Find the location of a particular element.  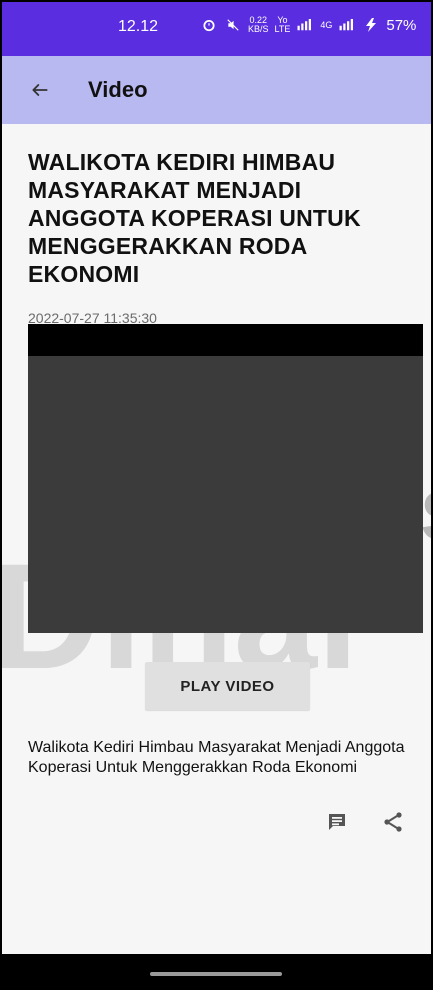

network-speed: 0.22 KB/S is located at coordinates (258, 25).